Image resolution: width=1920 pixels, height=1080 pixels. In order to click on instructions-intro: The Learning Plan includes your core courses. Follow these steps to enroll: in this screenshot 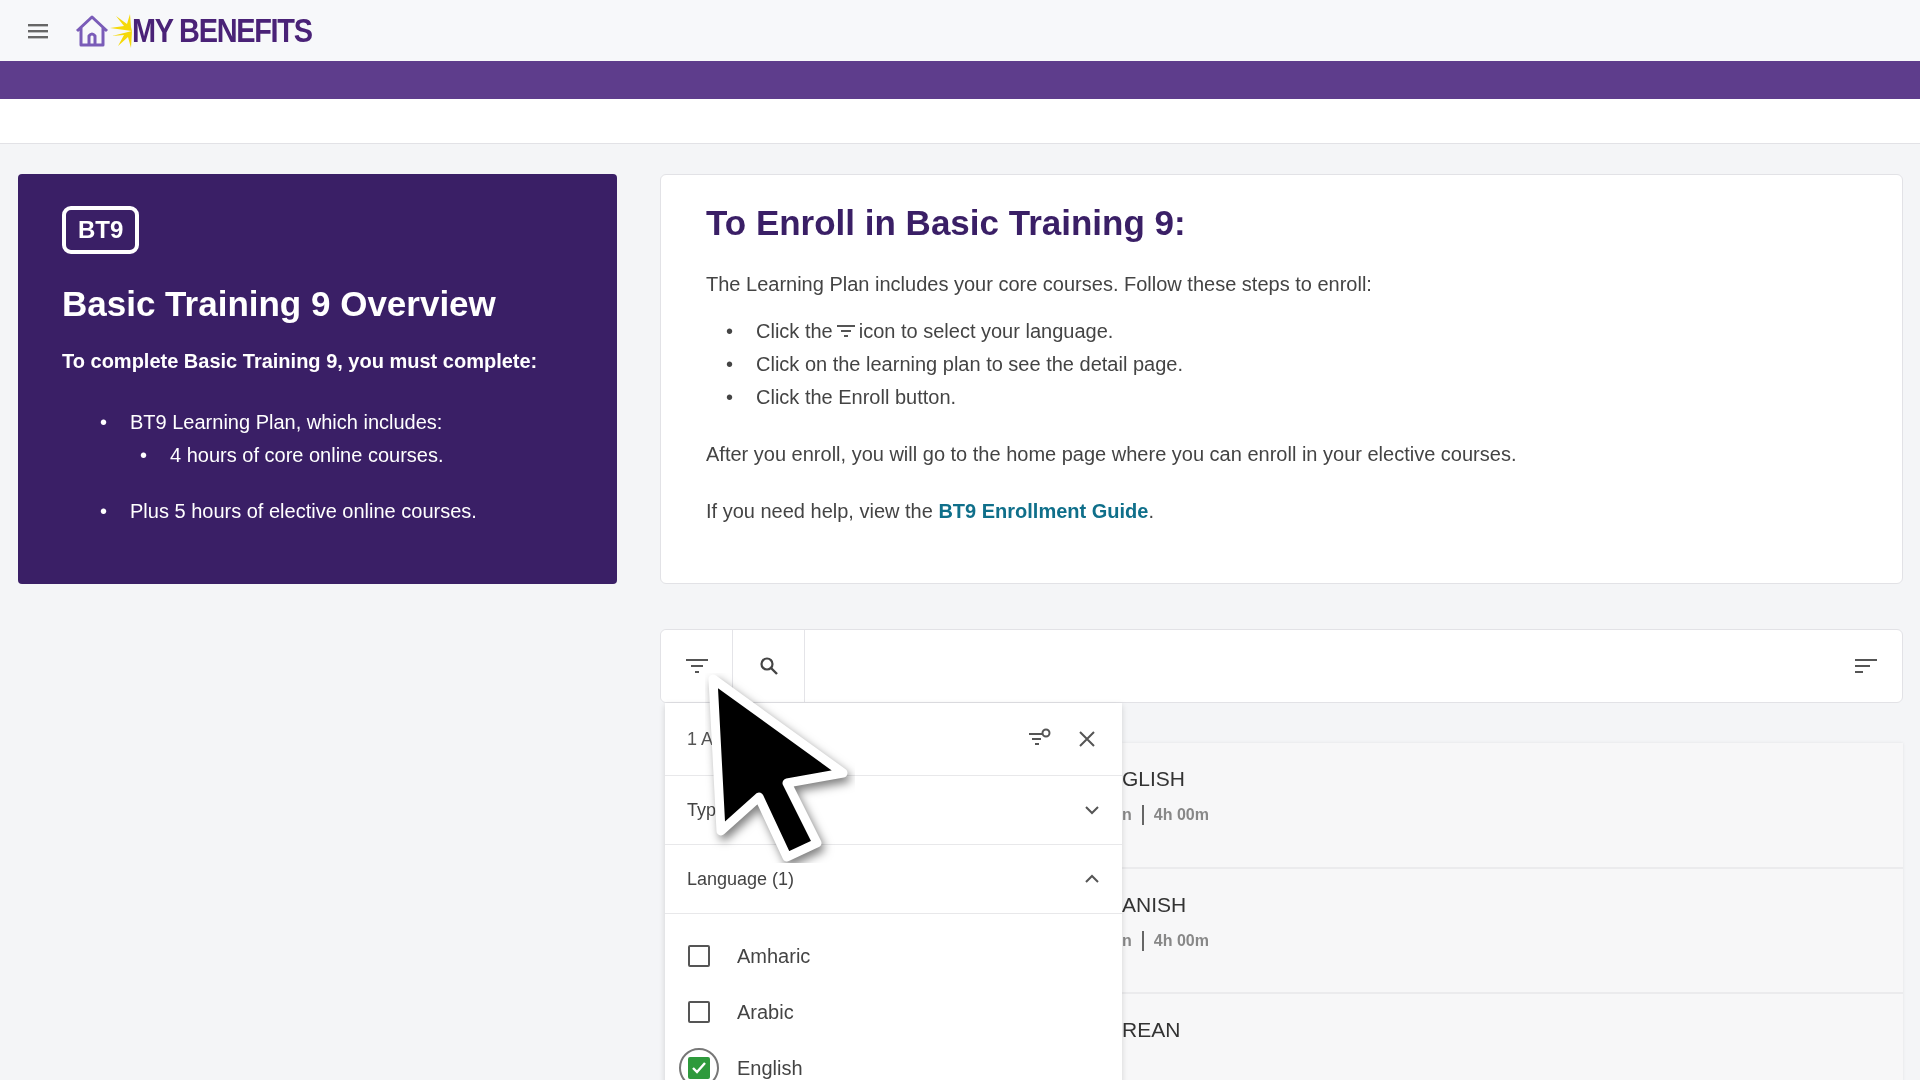, I will do `click(1039, 284)`.